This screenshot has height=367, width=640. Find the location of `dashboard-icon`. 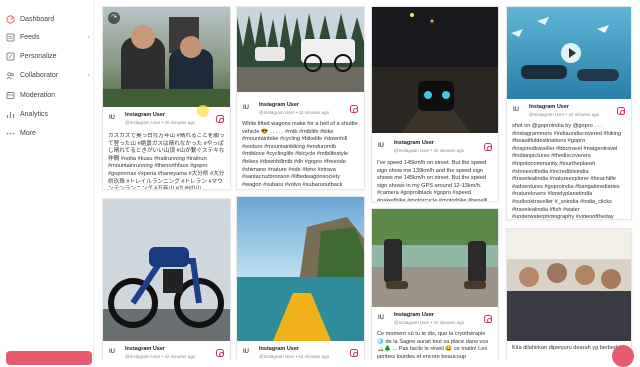

dashboard-icon is located at coordinates (10, 19).